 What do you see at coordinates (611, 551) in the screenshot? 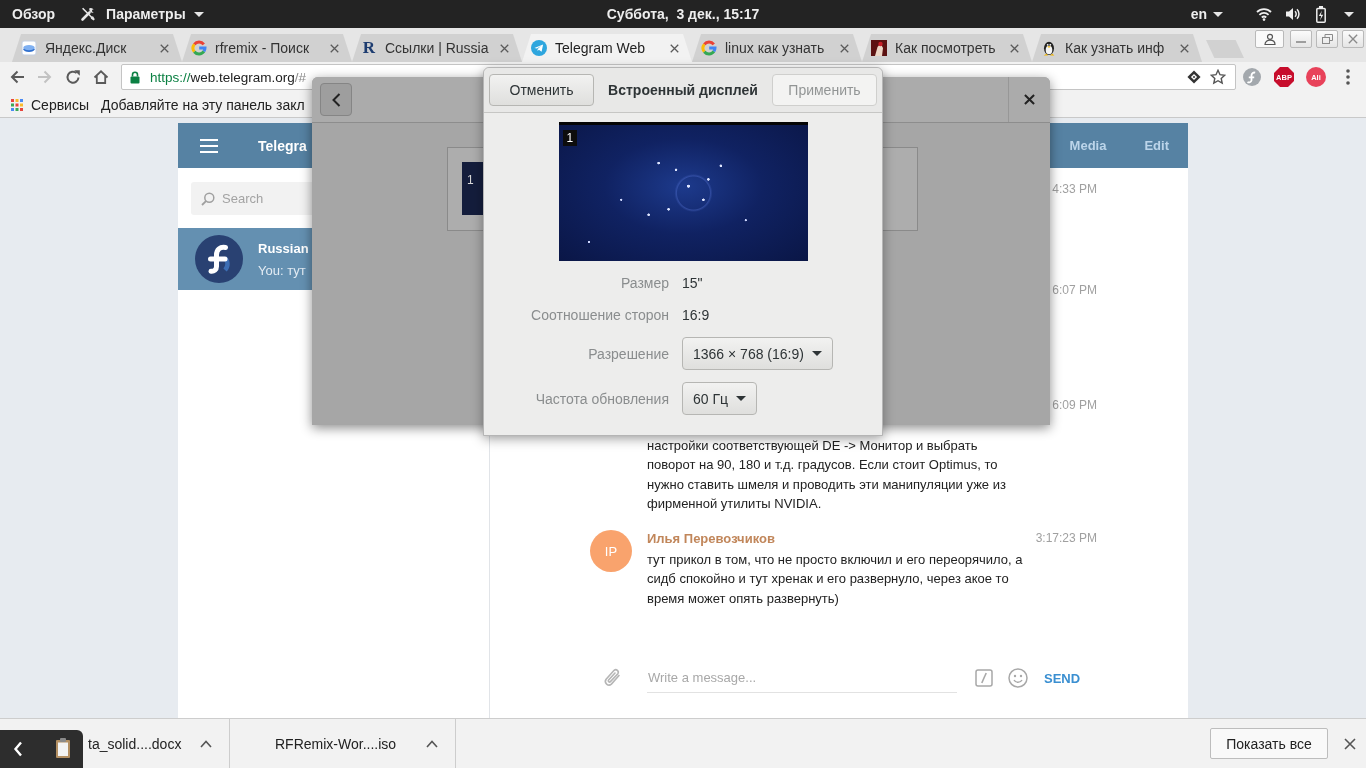
I see `user-avatar: IP` at bounding box center [611, 551].